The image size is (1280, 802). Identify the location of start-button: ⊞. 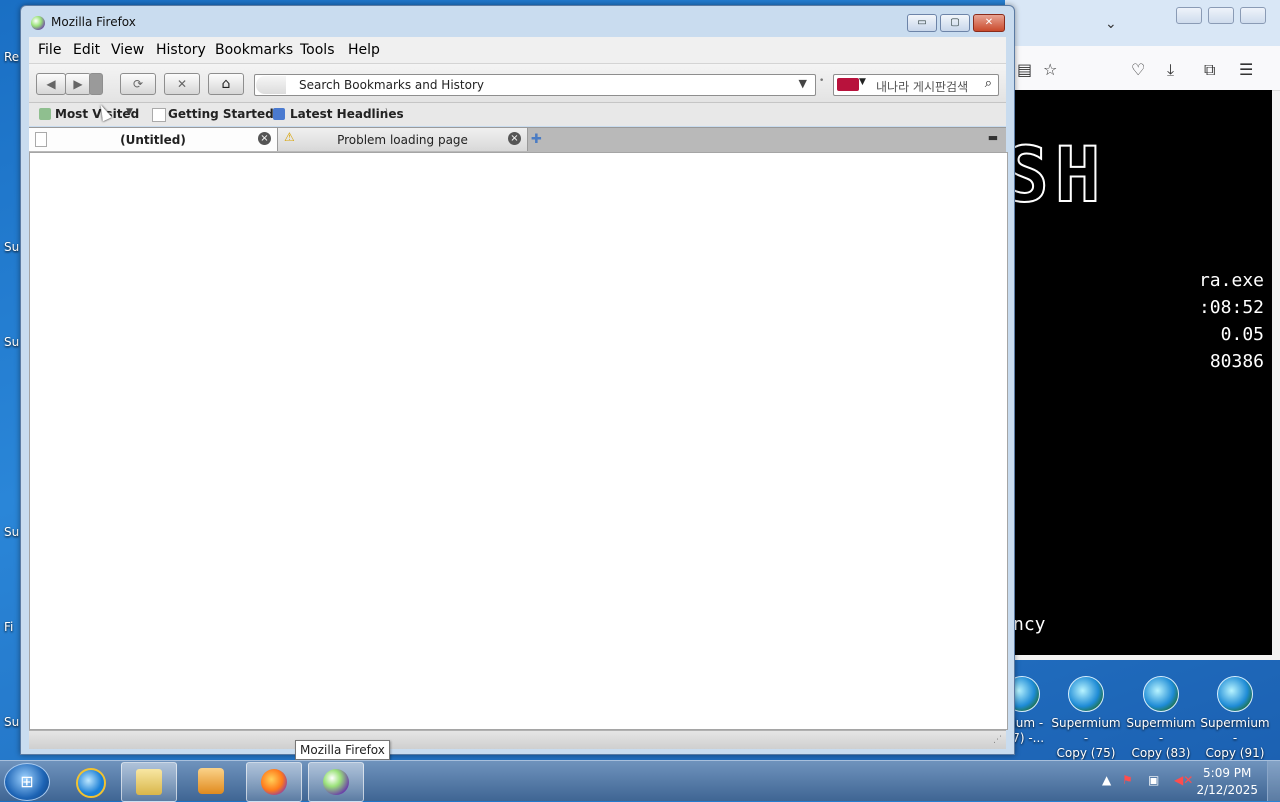
(27, 782).